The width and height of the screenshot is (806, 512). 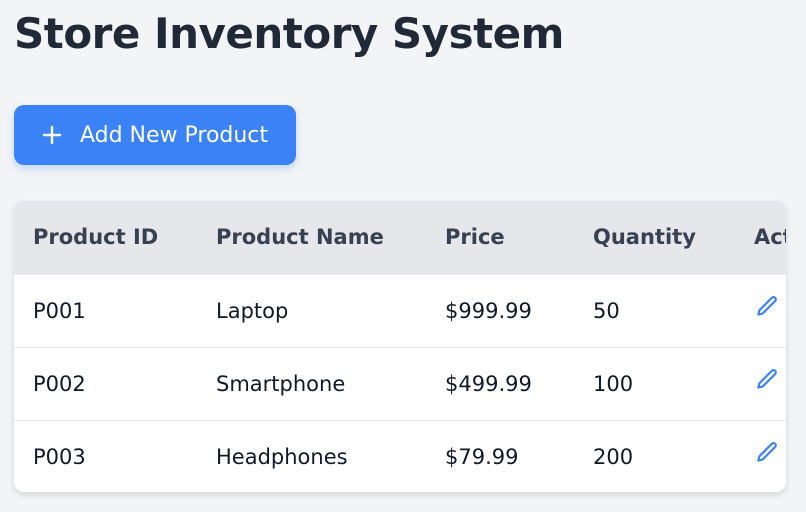 I want to click on table-row: P001 Laptop $999.99 50, so click(x=400, y=310).